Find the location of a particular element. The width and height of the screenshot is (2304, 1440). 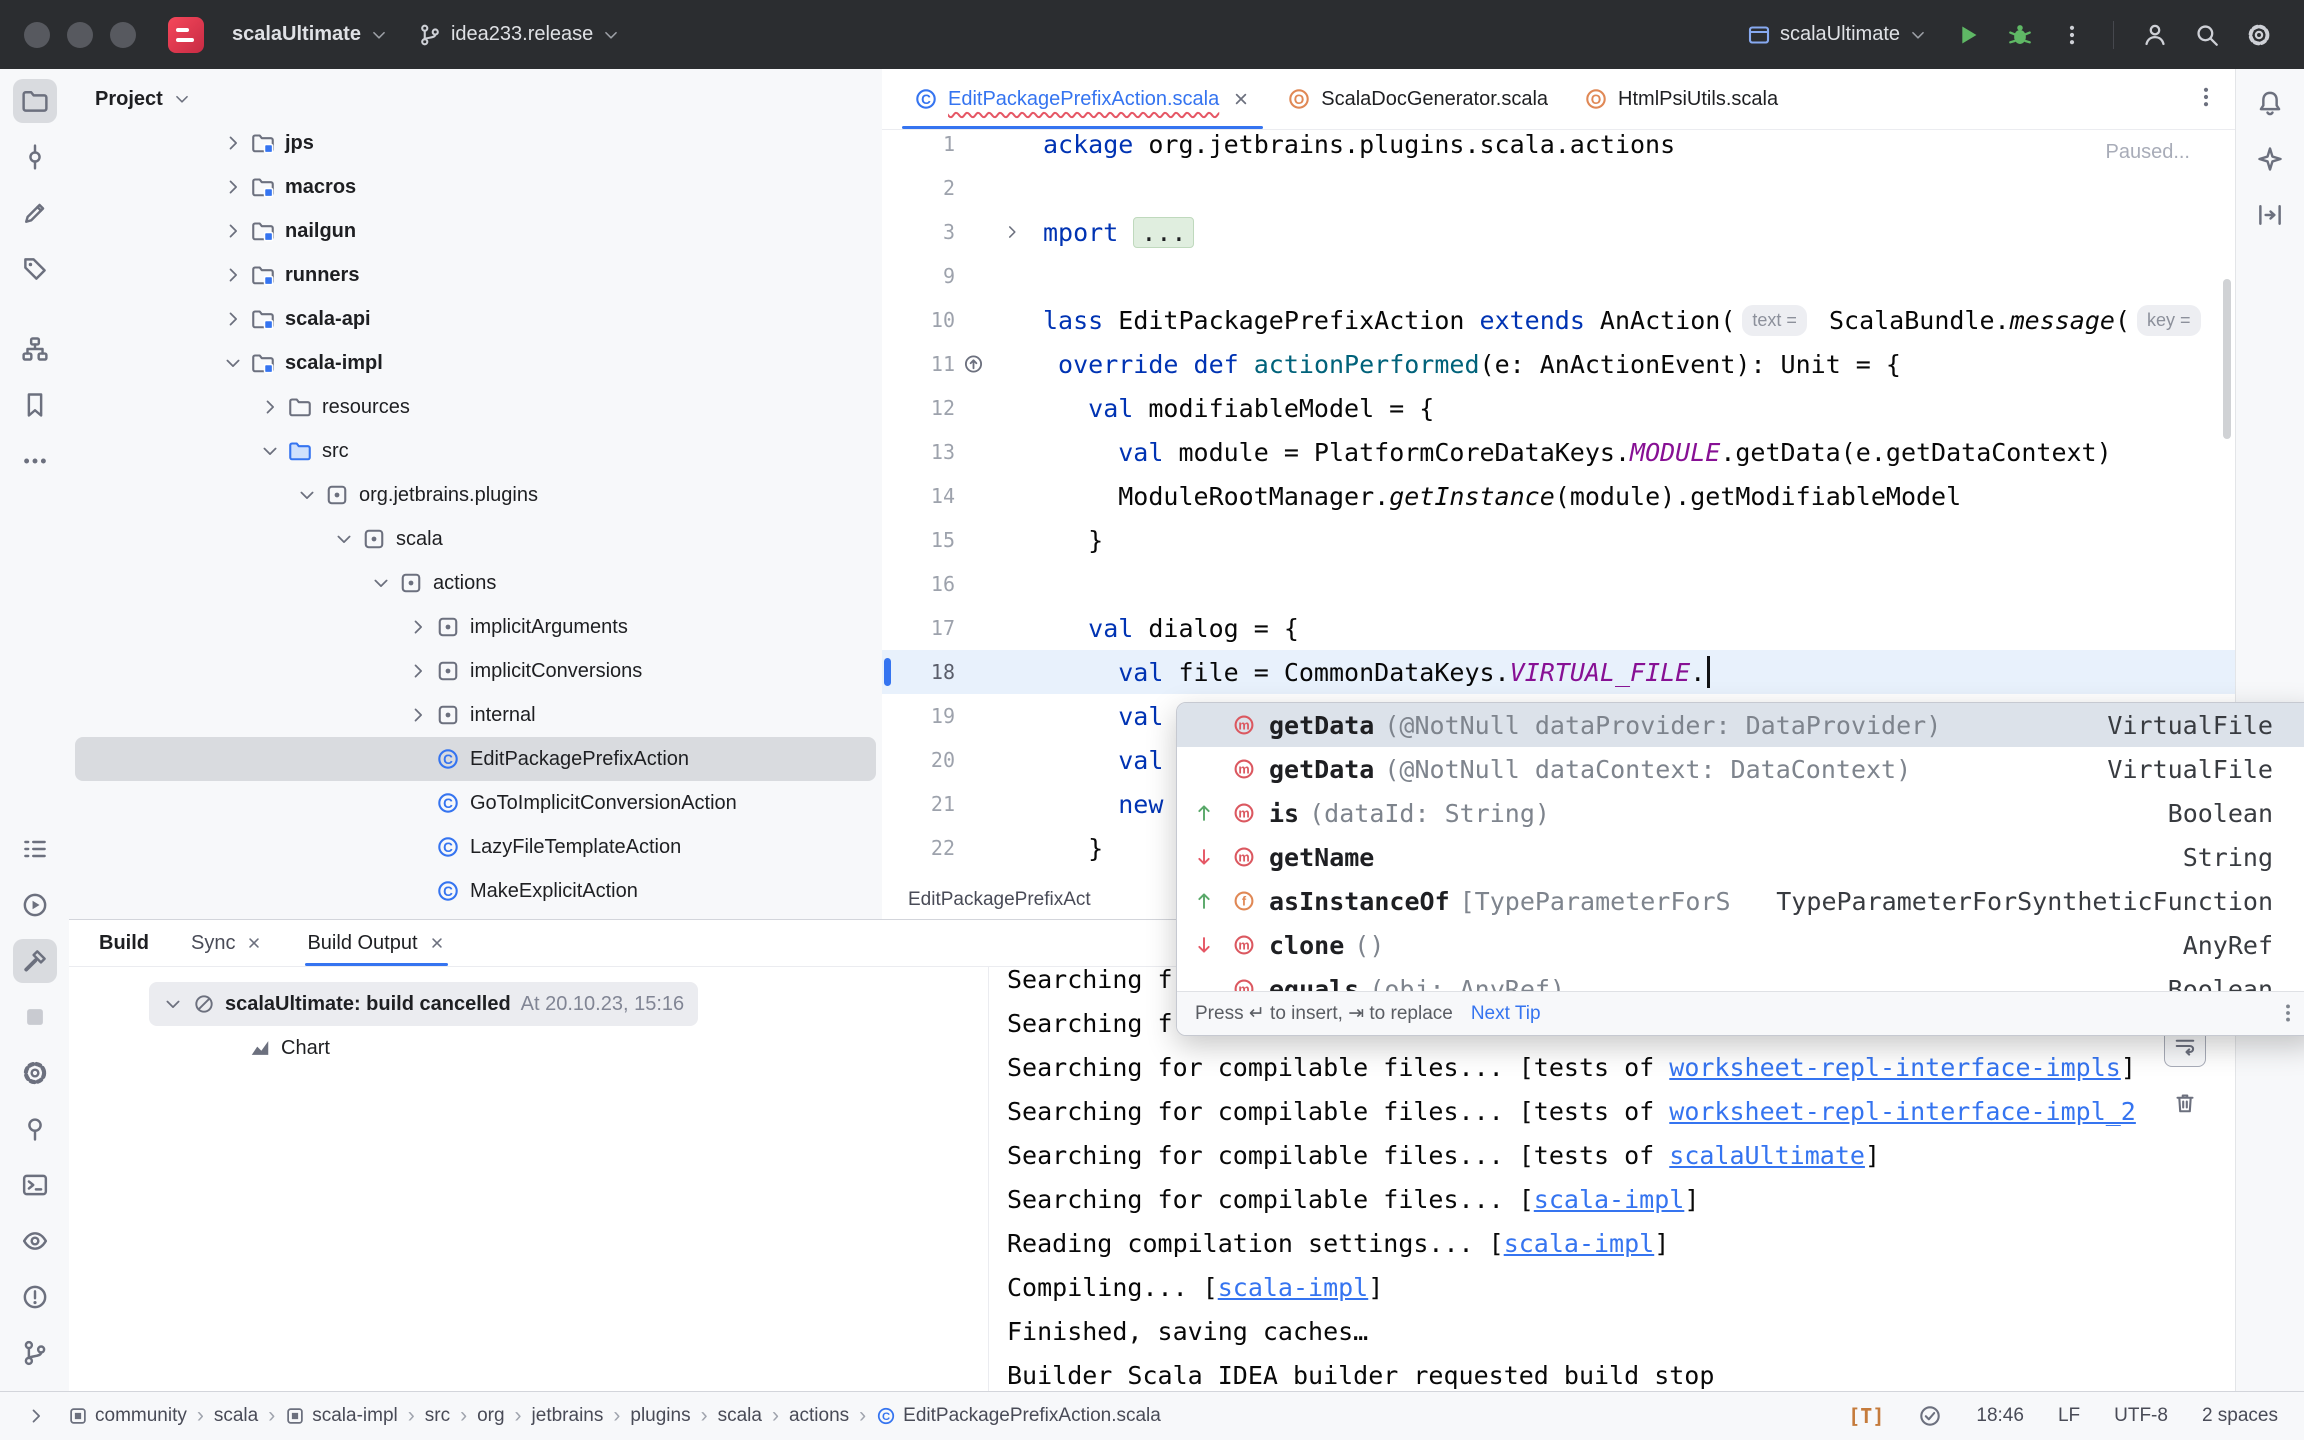

breadcrumb-item: src is located at coordinates (437, 1416).